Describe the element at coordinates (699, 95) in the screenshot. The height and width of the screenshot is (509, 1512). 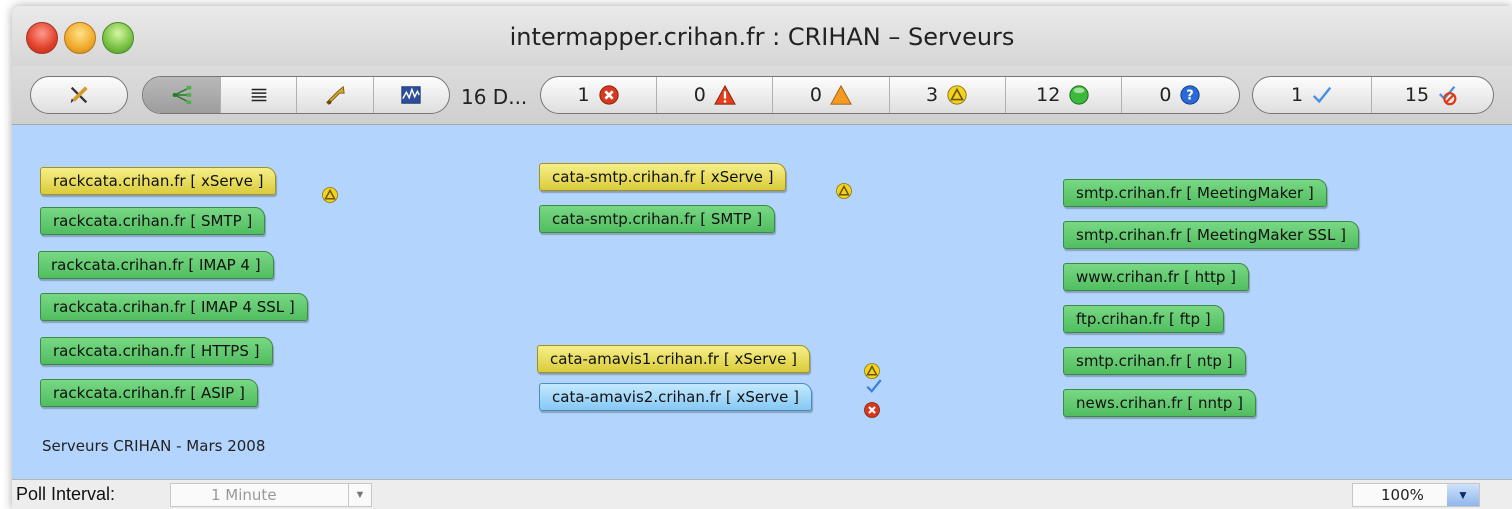
I see `status-critical-count: 0` at that location.